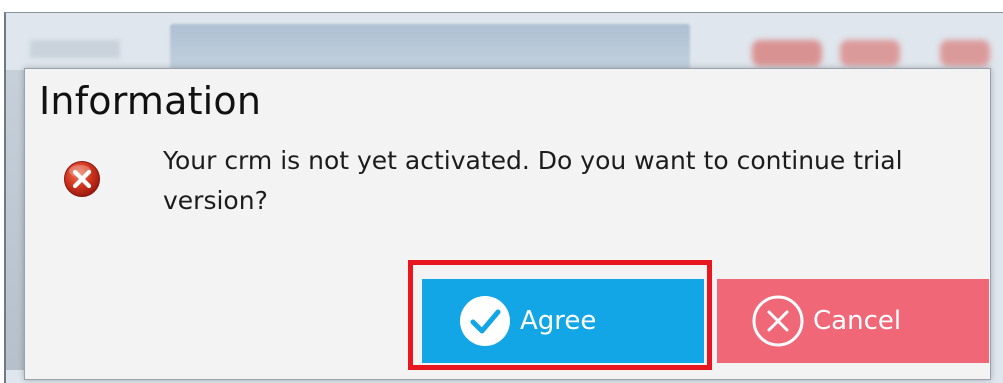 The image size is (1003, 383). What do you see at coordinates (778, 321) in the screenshot?
I see `x-circle-icon` at bounding box center [778, 321].